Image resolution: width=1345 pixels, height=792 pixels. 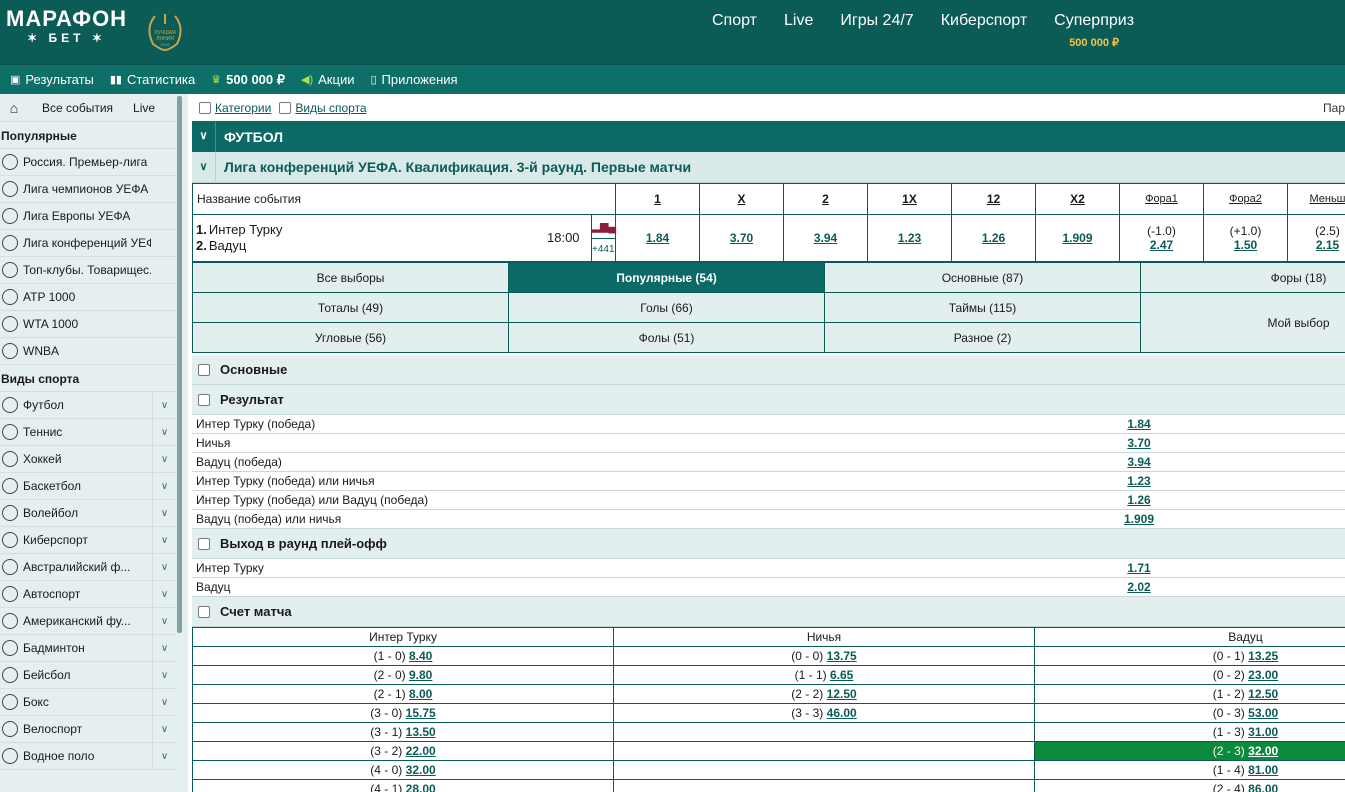 I want to click on nav-sport: Спорт, so click(x=734, y=30).